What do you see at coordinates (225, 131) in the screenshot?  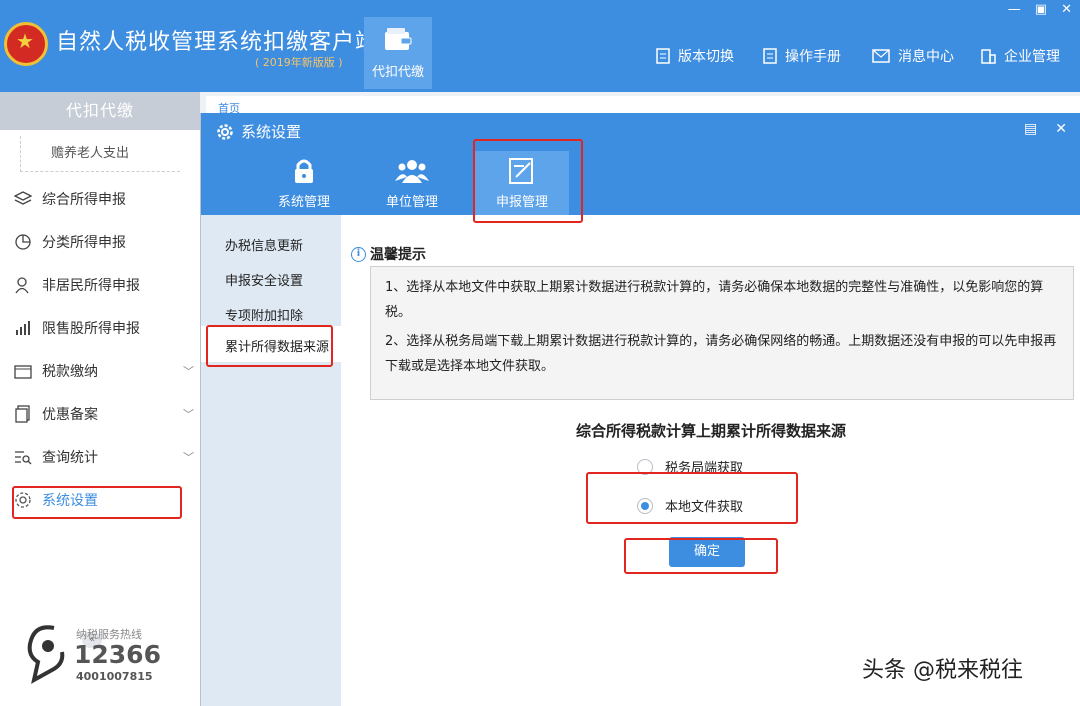 I see `gear-icon` at bounding box center [225, 131].